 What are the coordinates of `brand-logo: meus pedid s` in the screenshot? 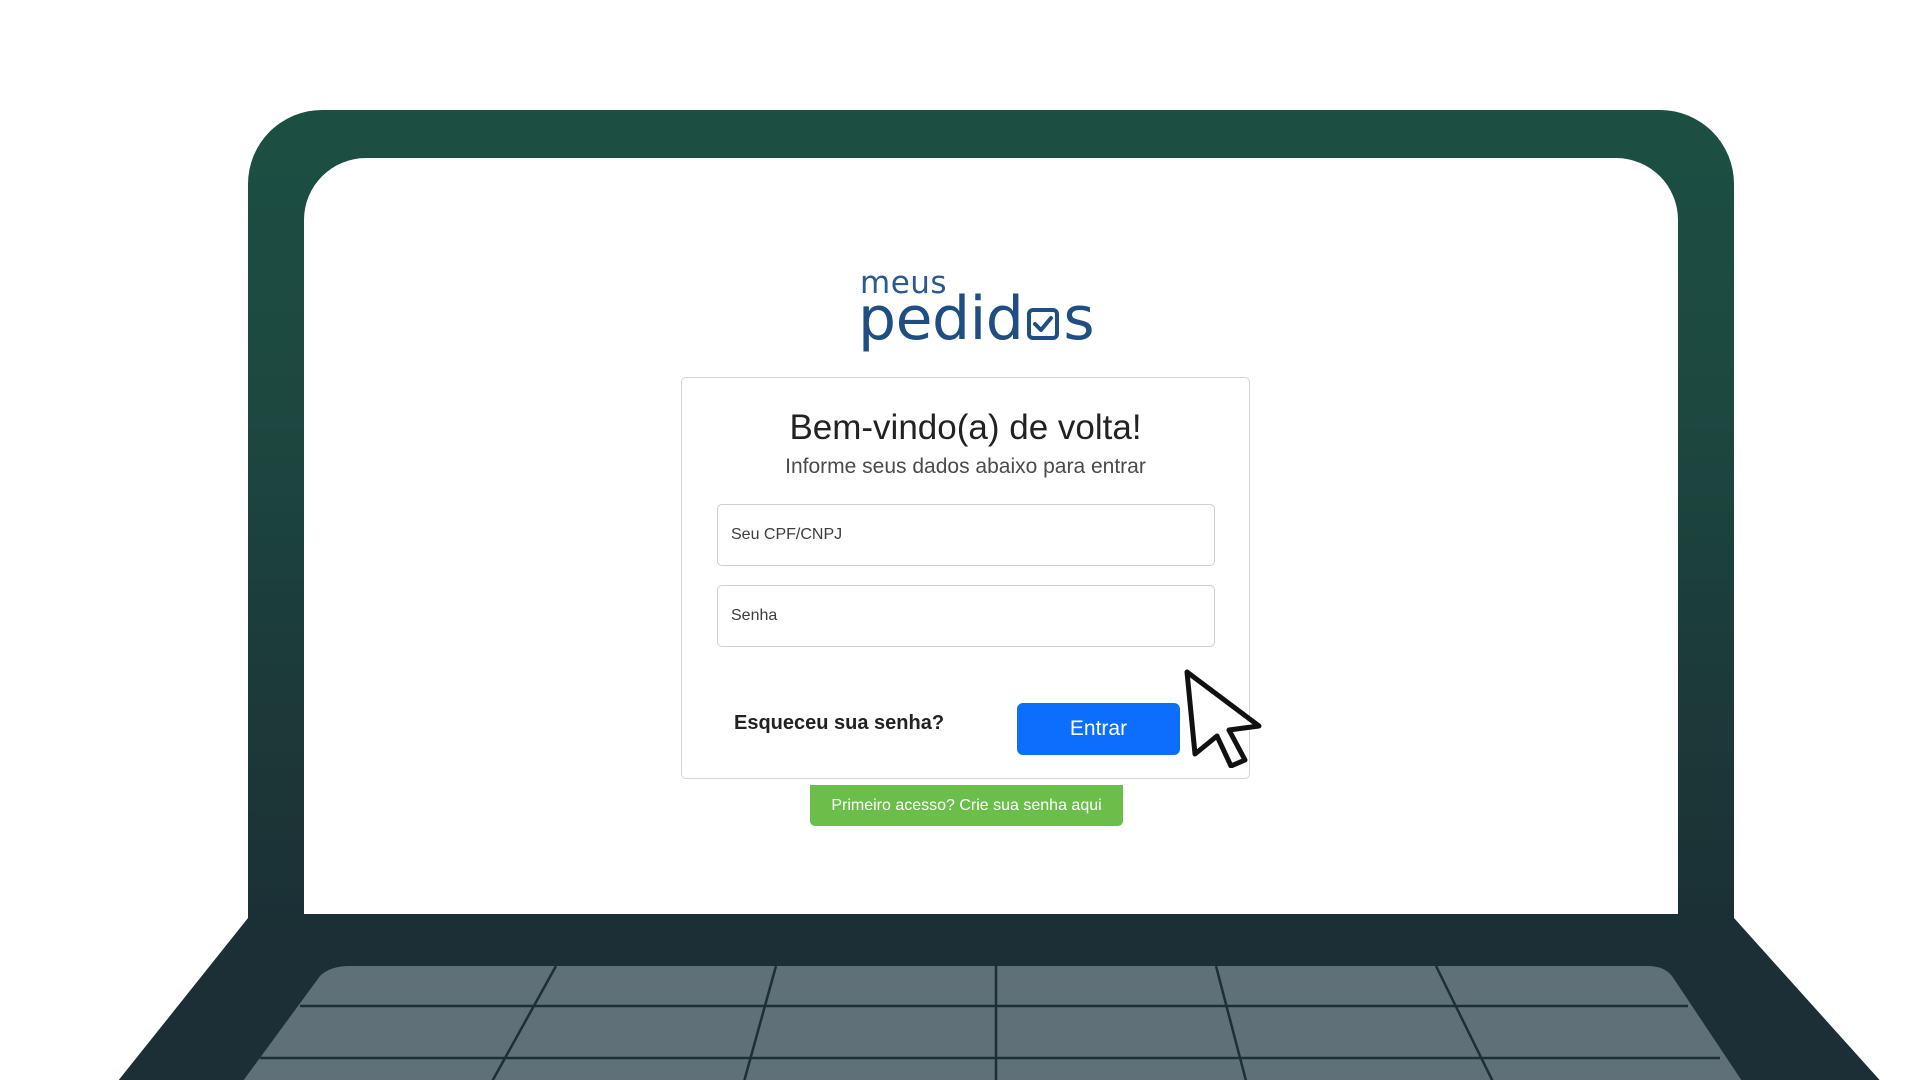 It's located at (976, 314).